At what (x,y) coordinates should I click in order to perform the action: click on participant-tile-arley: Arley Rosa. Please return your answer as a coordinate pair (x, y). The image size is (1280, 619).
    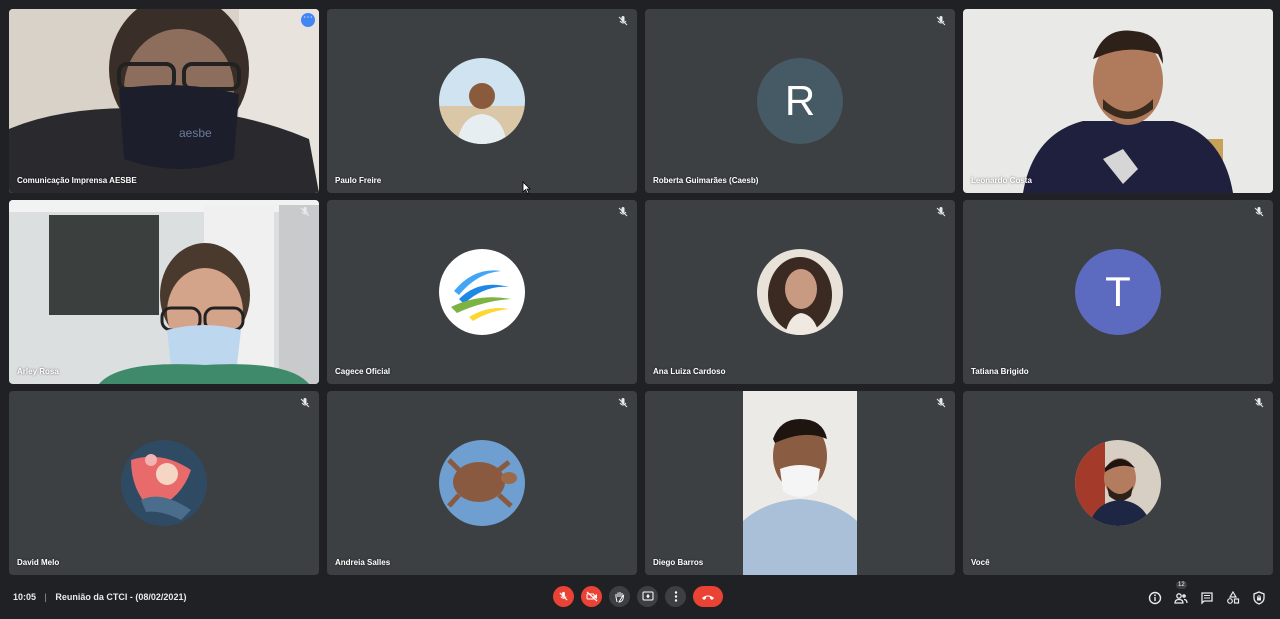
    Looking at the image, I should click on (164, 292).